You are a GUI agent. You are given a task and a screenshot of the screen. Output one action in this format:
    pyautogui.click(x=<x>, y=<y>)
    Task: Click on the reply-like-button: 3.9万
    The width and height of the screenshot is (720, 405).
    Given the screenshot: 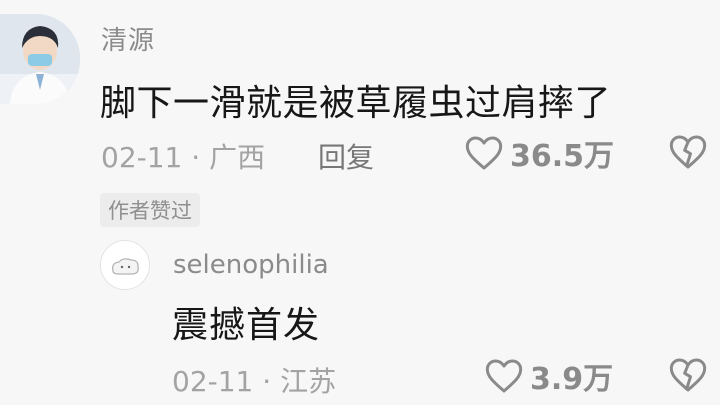 What is the action you would take?
    pyautogui.click(x=549, y=376)
    